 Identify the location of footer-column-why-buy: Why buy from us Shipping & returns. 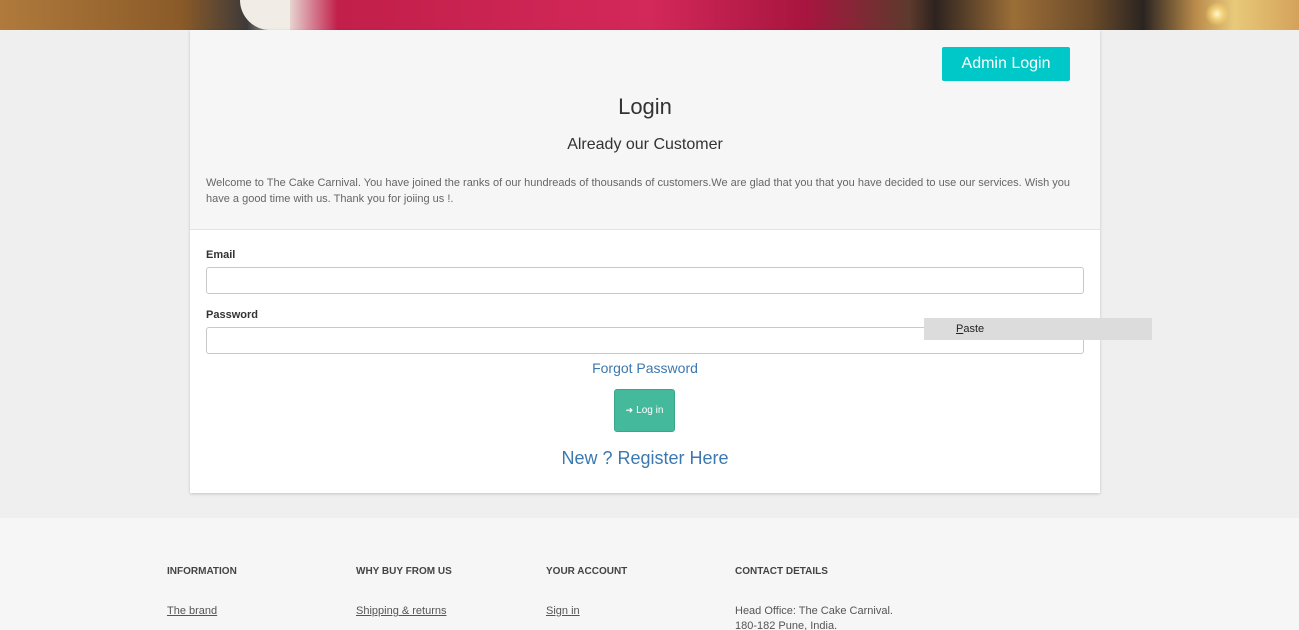
(404, 591).